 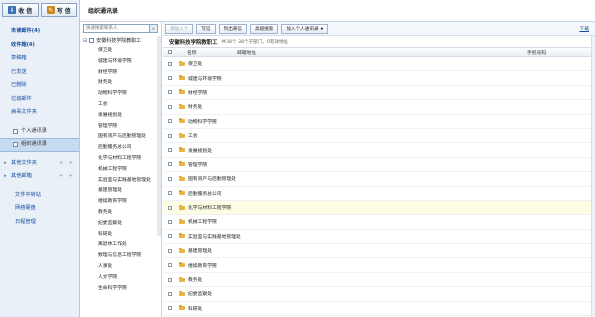 I want to click on table-row: 纪委监察处, so click(x=379, y=294).